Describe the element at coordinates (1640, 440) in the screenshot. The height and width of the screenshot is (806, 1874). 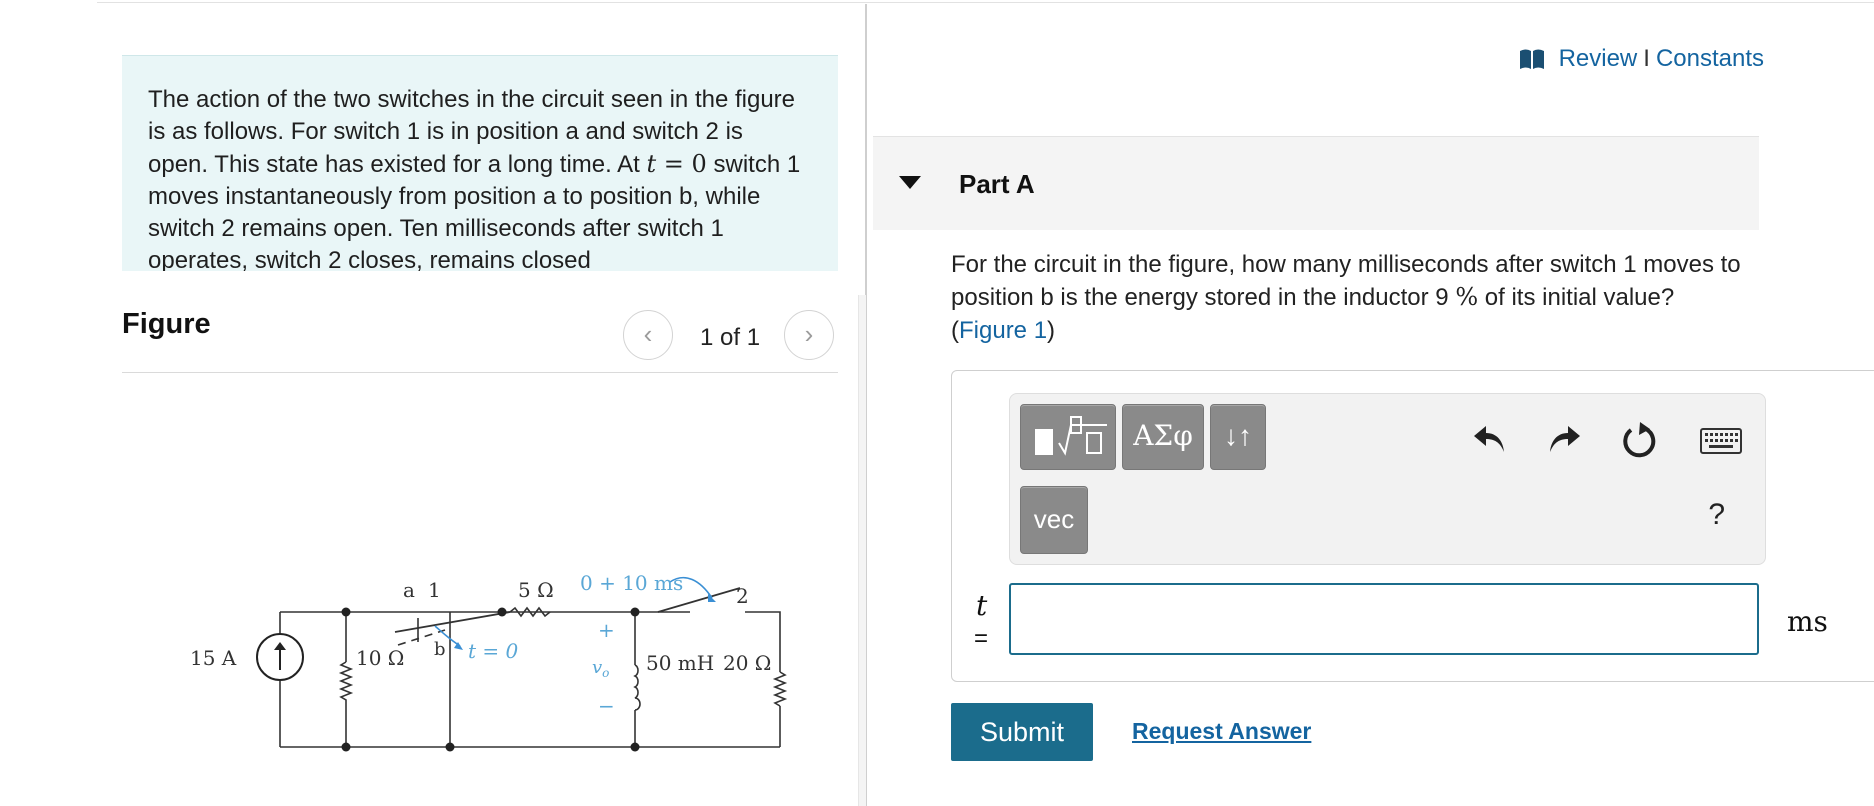
I see `reset-icon` at that location.